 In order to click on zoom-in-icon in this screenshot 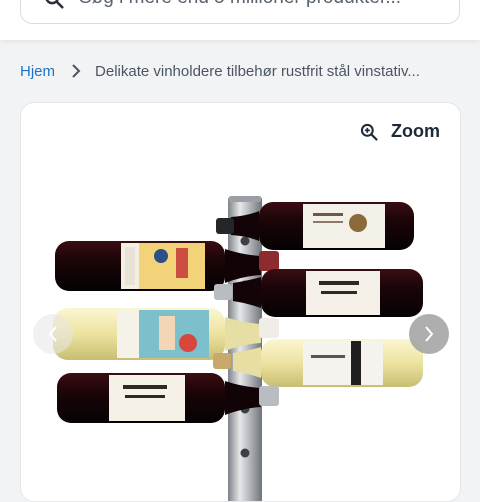, I will do `click(369, 132)`.